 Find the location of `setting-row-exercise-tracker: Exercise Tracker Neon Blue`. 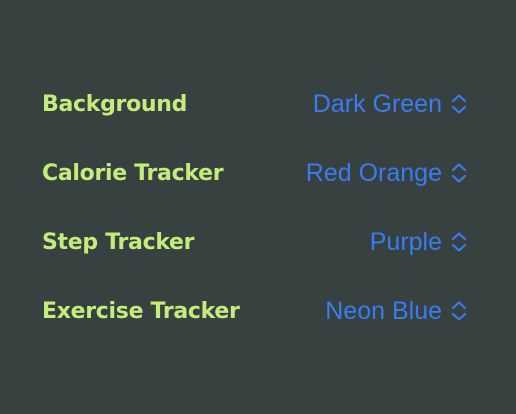

setting-row-exercise-tracker: Exercise Tracker Neon Blue is located at coordinates (255, 311).